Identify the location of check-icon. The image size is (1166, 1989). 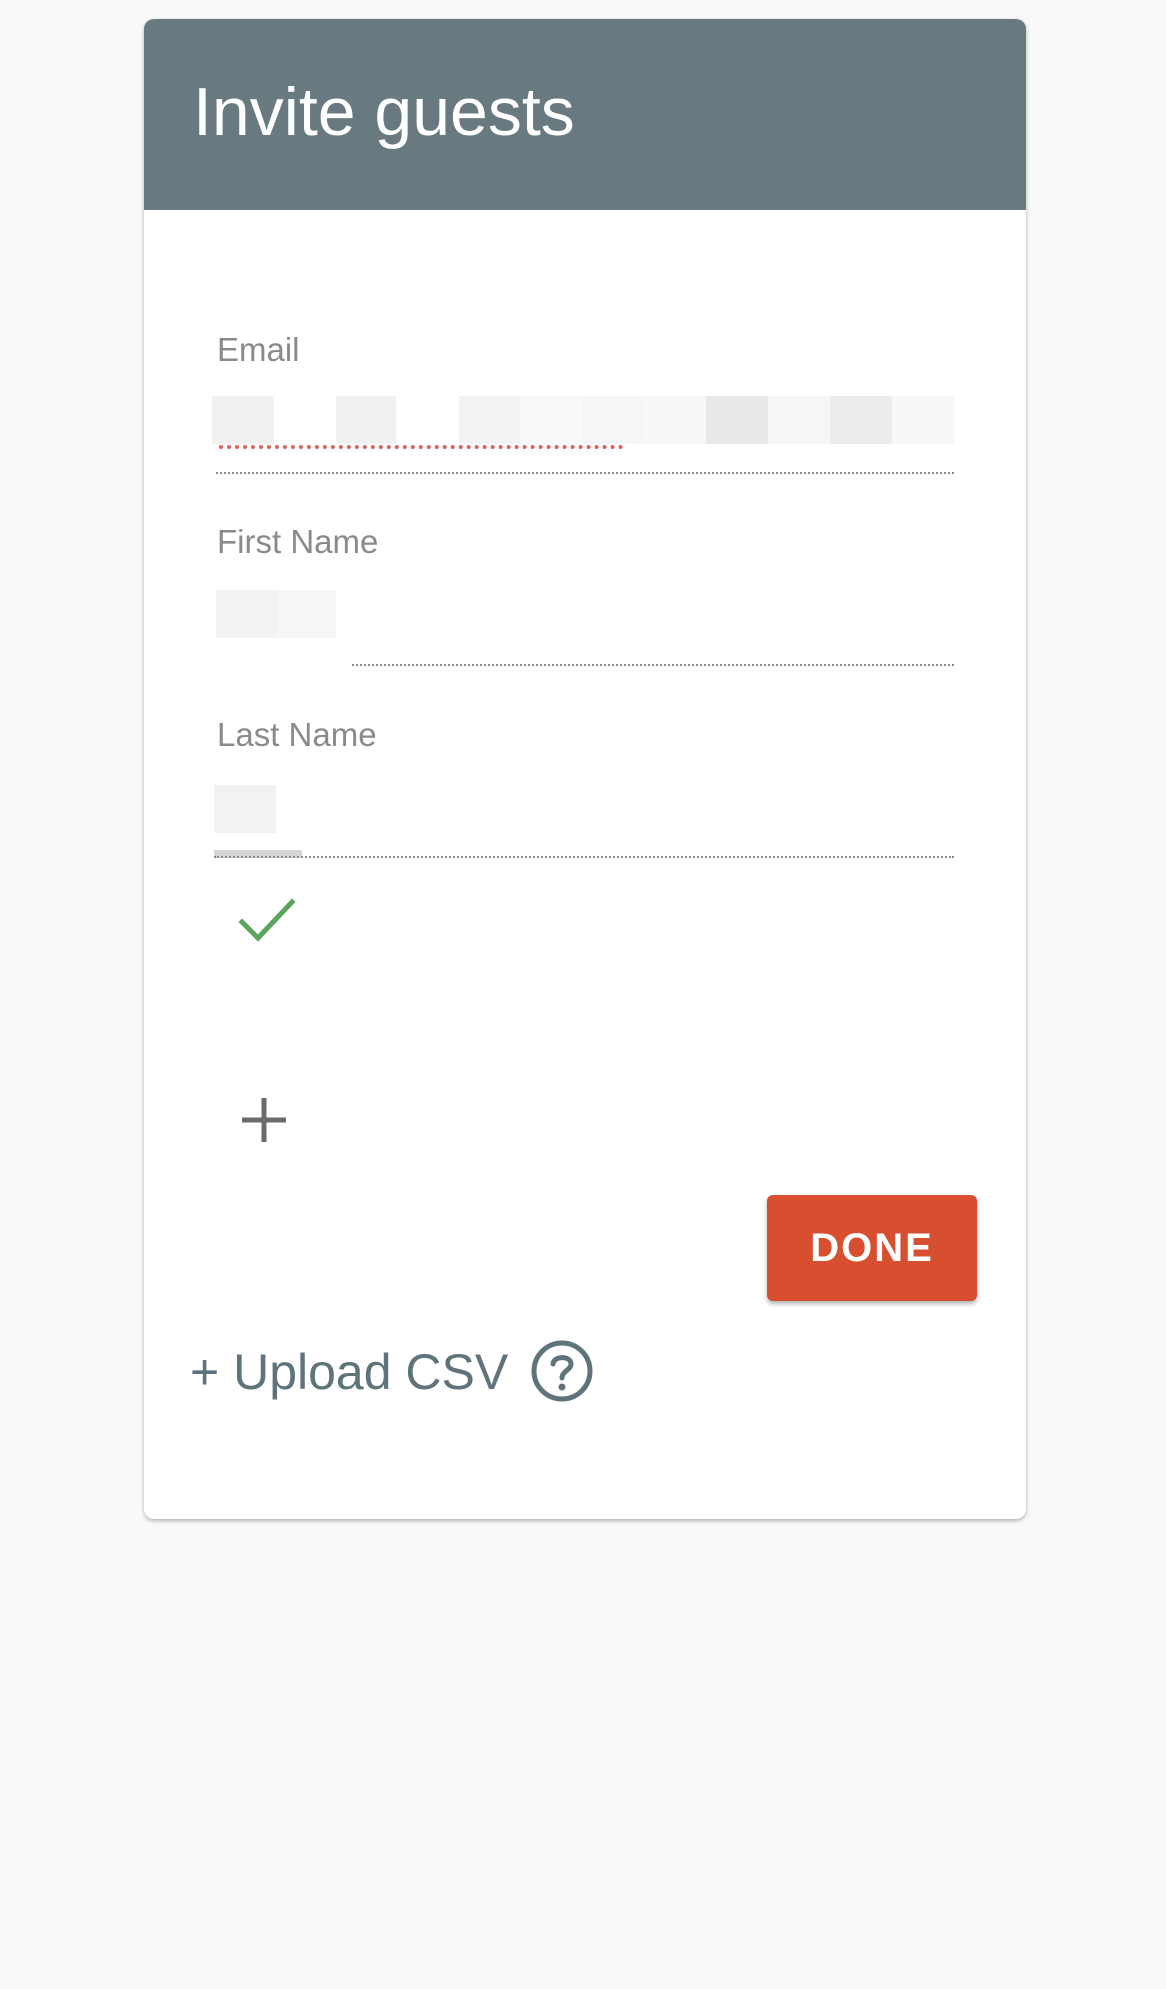
(267, 921).